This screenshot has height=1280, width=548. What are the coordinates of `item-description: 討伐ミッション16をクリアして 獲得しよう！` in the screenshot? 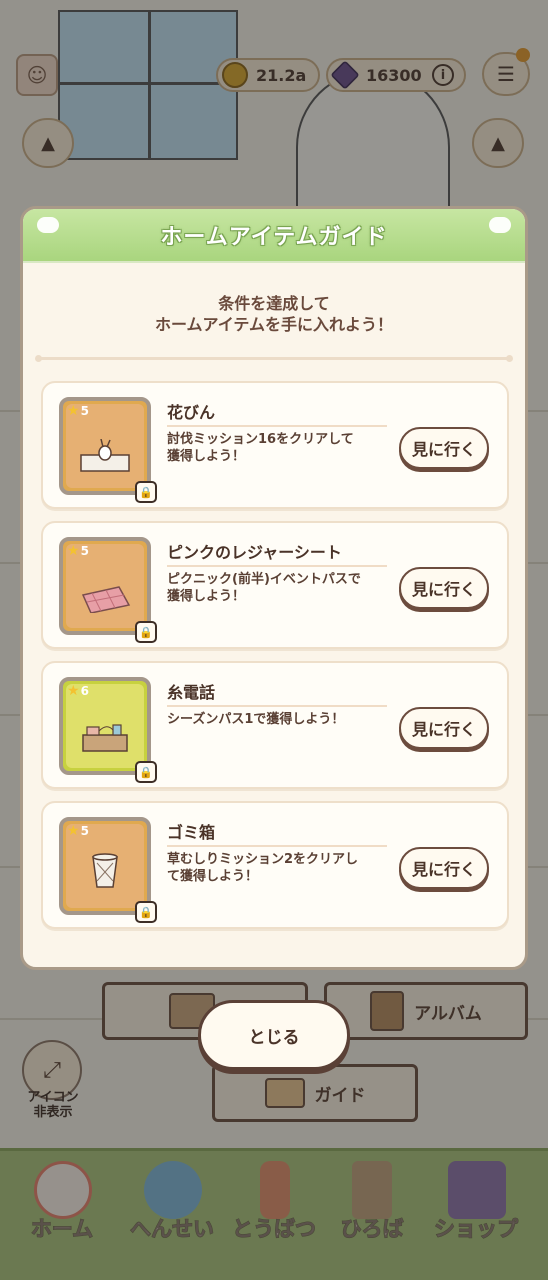 It's located at (260, 448).